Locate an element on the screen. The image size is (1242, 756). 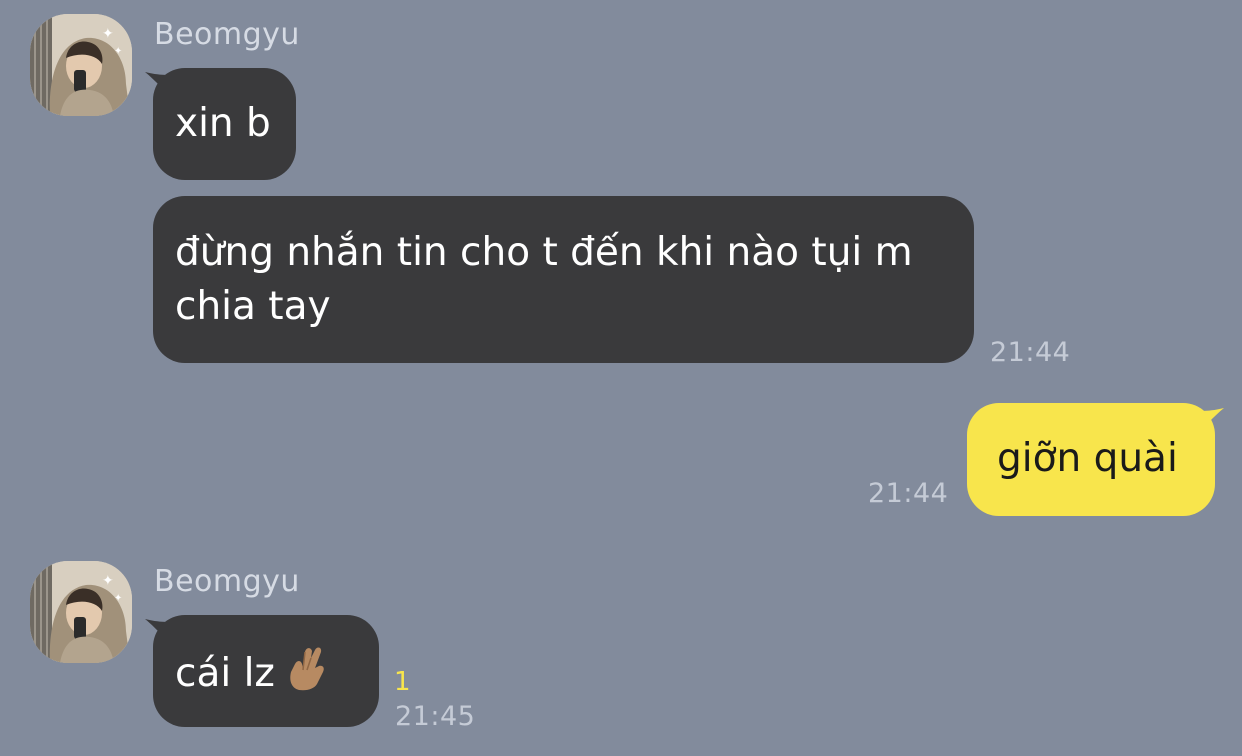
message-text: giỡn quài is located at coordinates (1087, 458).